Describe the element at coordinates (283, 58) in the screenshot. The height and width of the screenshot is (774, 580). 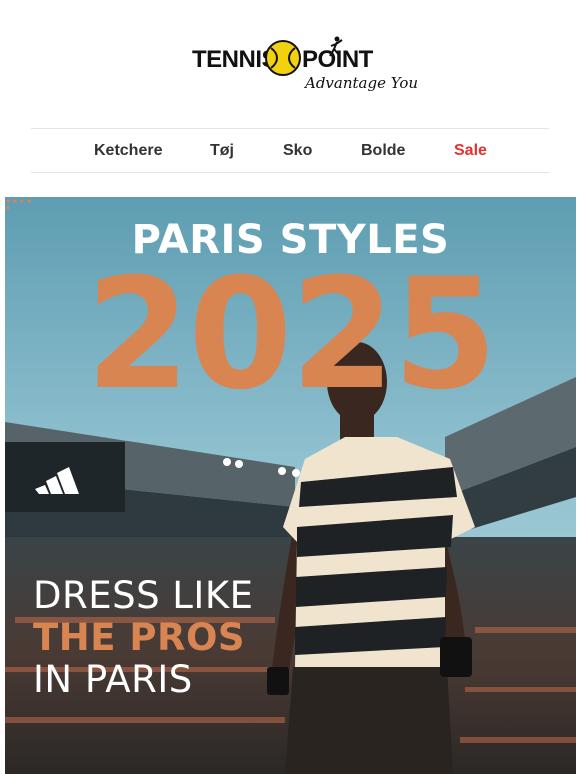
I see `tennis-ball-icon` at that location.